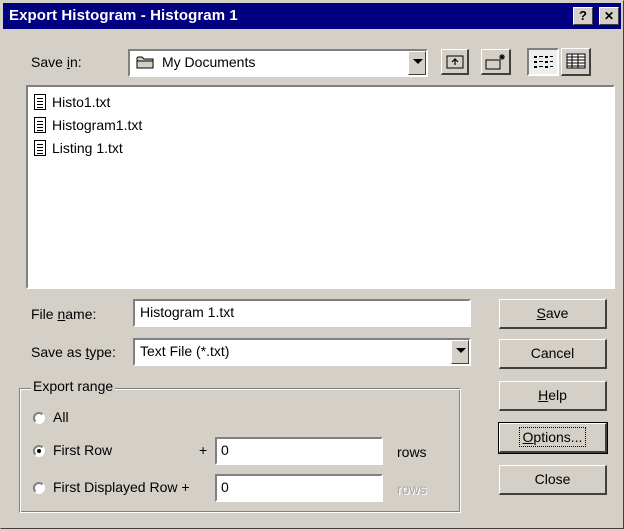 The width and height of the screenshot is (624, 529). What do you see at coordinates (145, 62) in the screenshot?
I see `folder-icon` at bounding box center [145, 62].